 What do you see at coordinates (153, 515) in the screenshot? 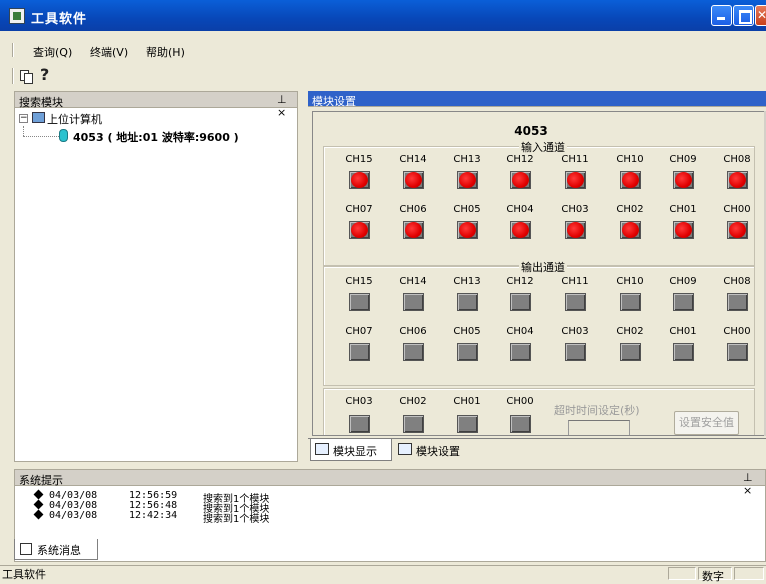
I see `message-time: 12:42:34` at bounding box center [153, 515].